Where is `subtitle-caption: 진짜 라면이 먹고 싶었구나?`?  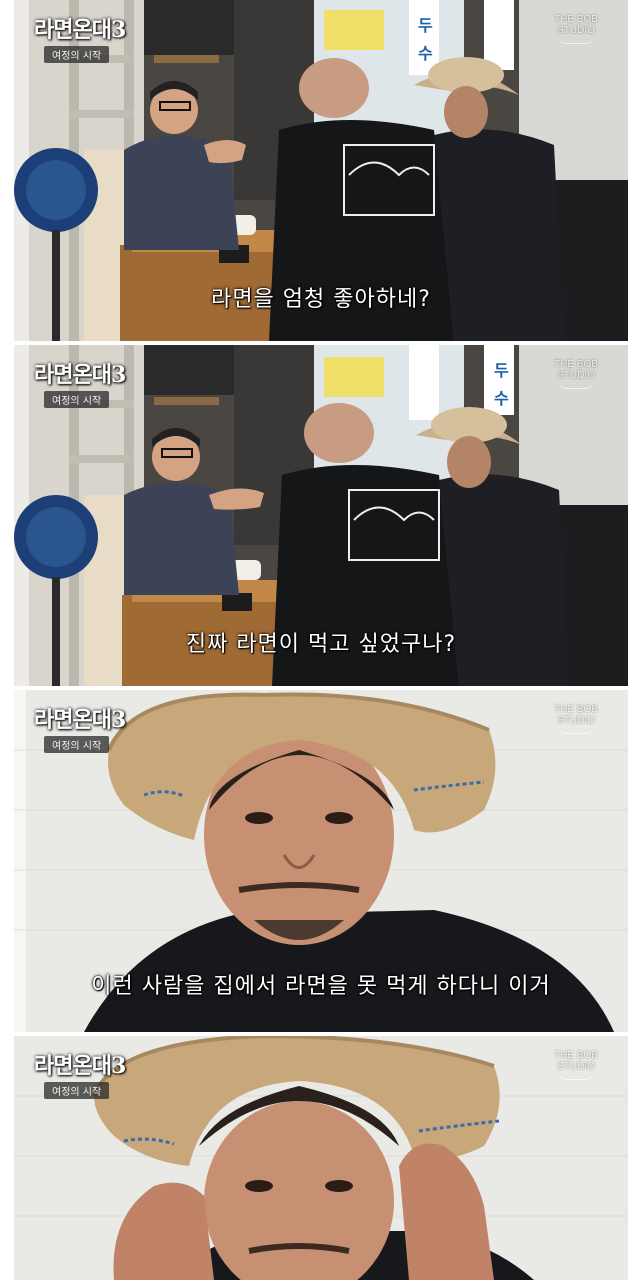 subtitle-caption: 진짜 라면이 먹고 싶었구나? is located at coordinates (321, 644).